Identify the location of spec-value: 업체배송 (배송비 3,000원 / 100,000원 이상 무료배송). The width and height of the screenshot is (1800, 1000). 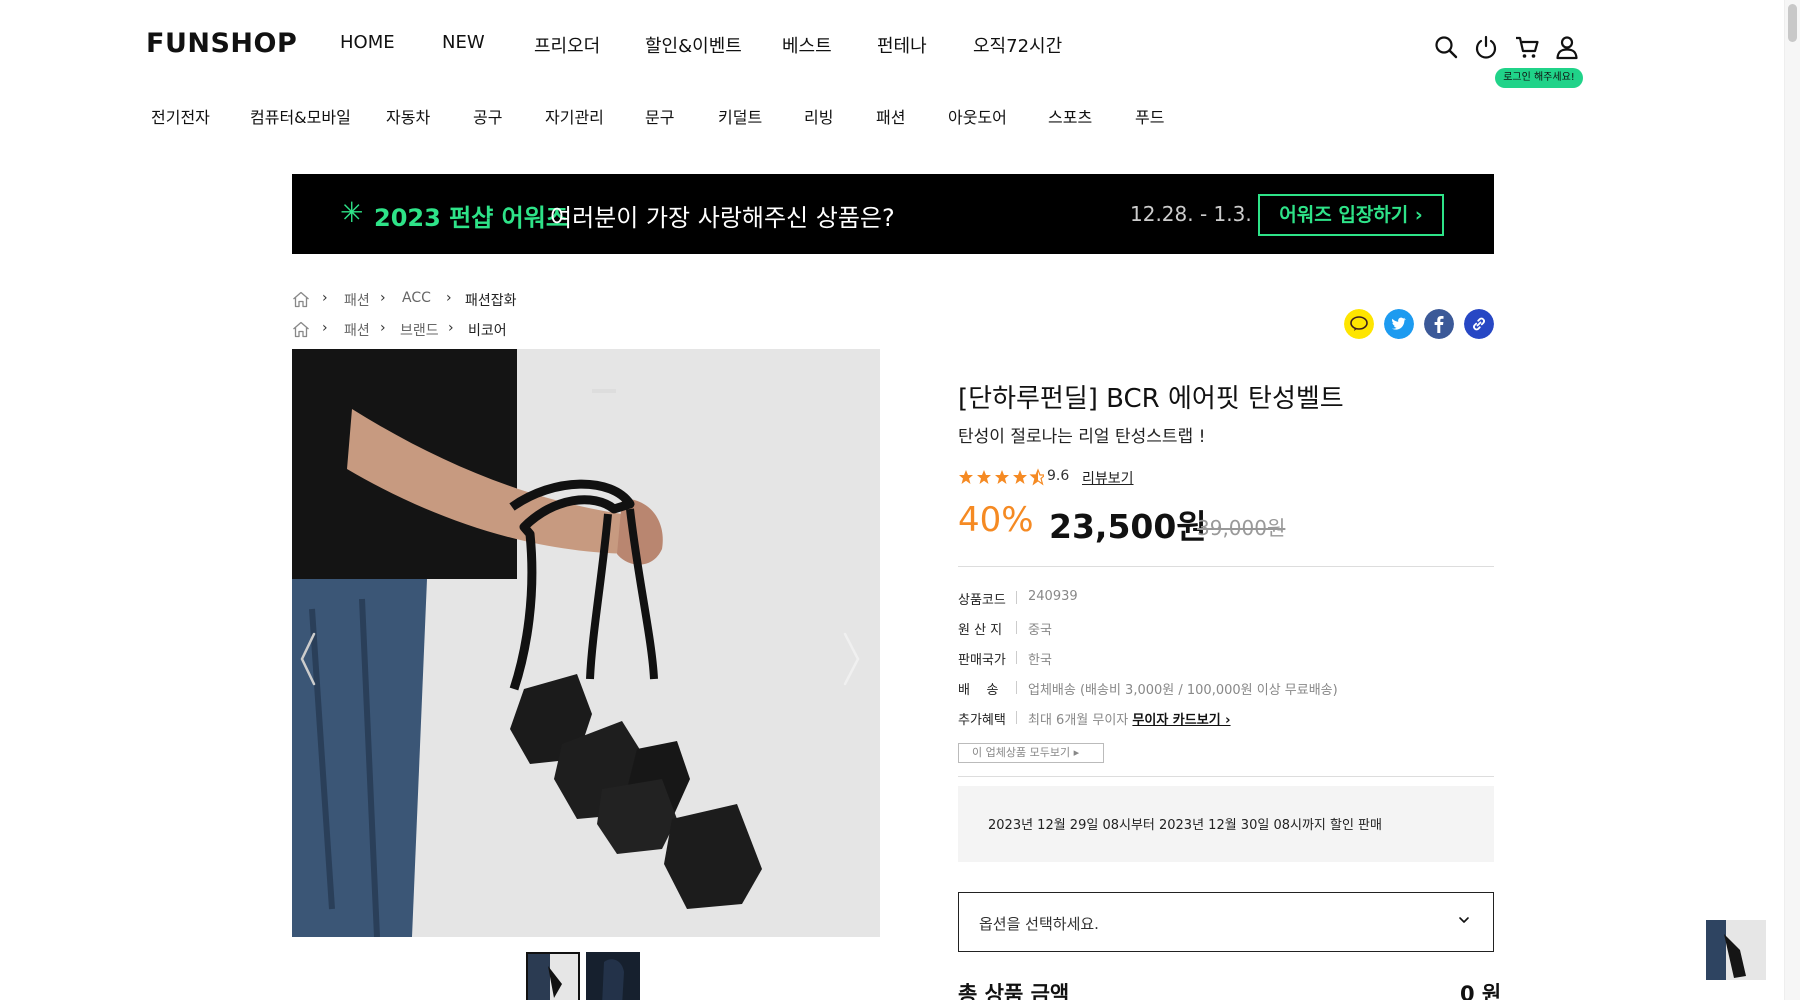
(1183, 690).